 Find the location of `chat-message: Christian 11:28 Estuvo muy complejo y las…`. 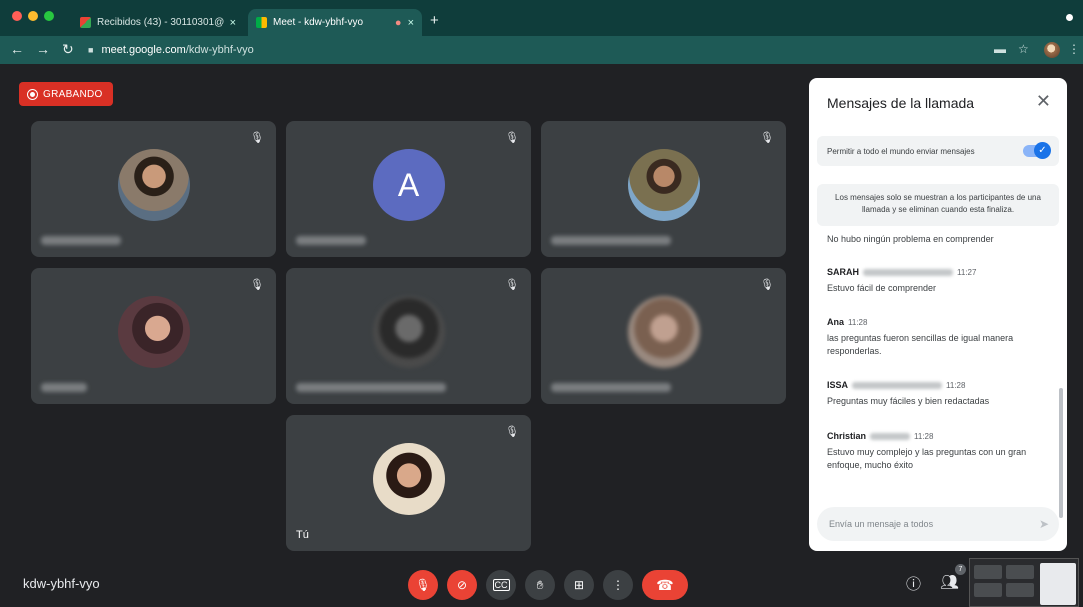

chat-message: Christian 11:28 Estuvo muy complejo y las… is located at coordinates (939, 451).